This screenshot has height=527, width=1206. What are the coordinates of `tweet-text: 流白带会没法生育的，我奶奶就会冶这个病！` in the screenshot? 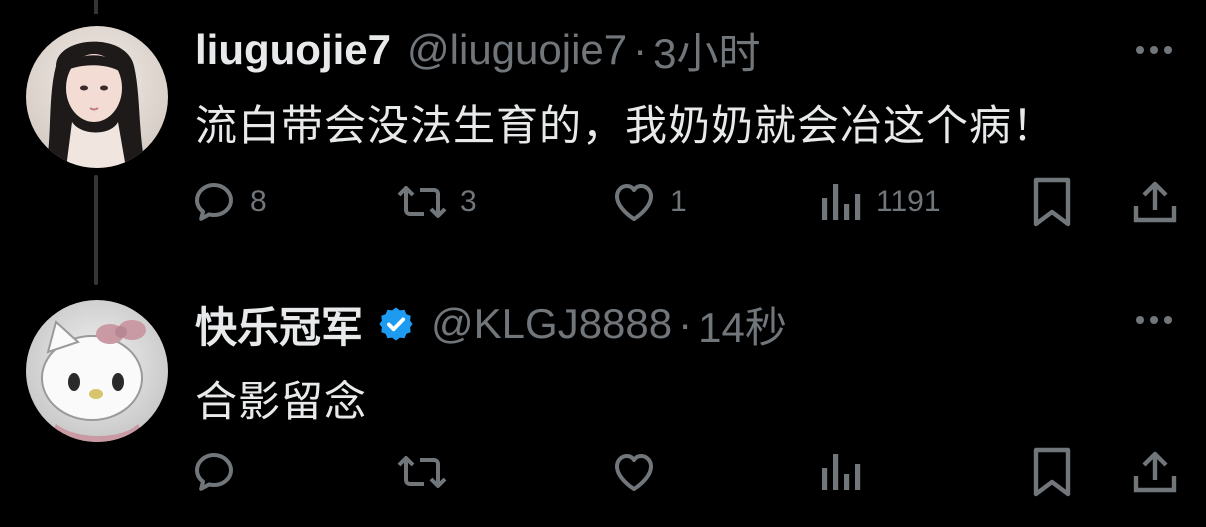 It's located at (625, 125).